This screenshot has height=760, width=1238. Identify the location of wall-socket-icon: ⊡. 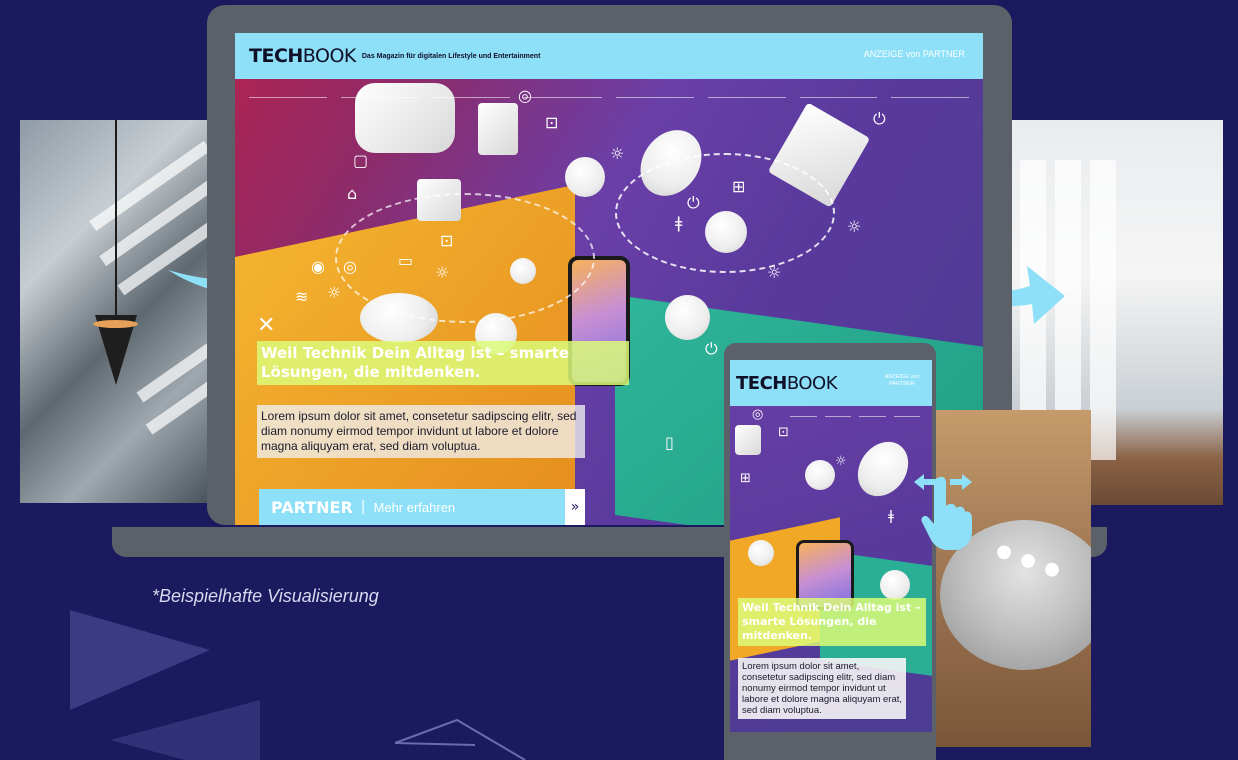
(447, 240).